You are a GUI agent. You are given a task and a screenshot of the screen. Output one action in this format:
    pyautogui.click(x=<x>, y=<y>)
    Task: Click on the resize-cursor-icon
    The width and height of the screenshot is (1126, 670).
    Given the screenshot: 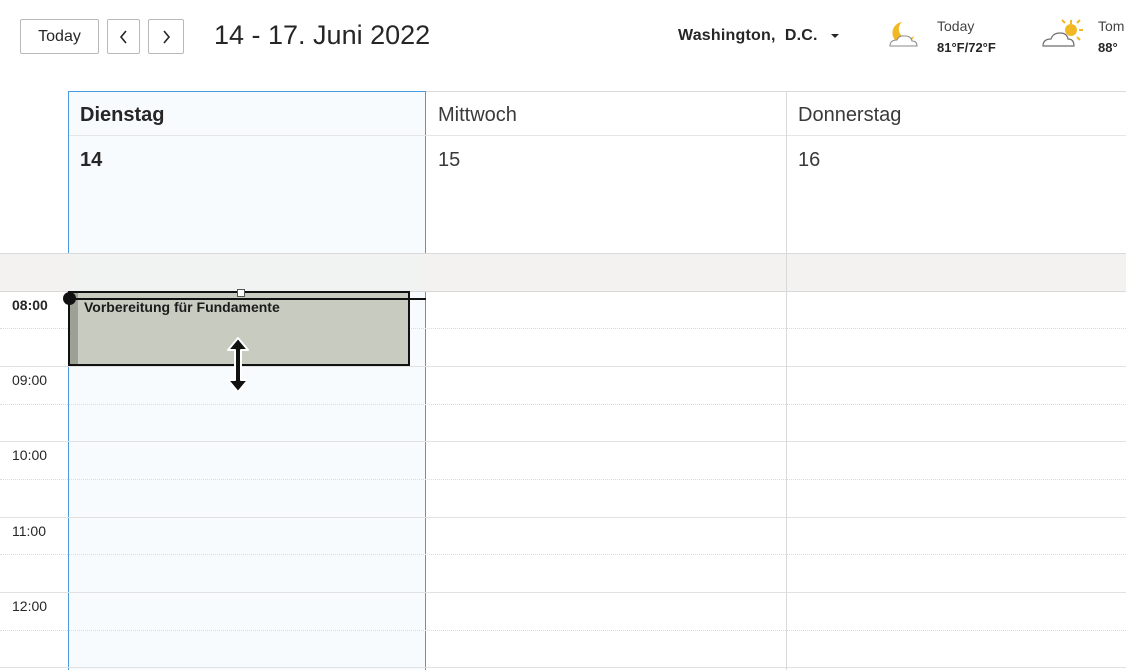 What is the action you would take?
    pyautogui.click(x=238, y=365)
    